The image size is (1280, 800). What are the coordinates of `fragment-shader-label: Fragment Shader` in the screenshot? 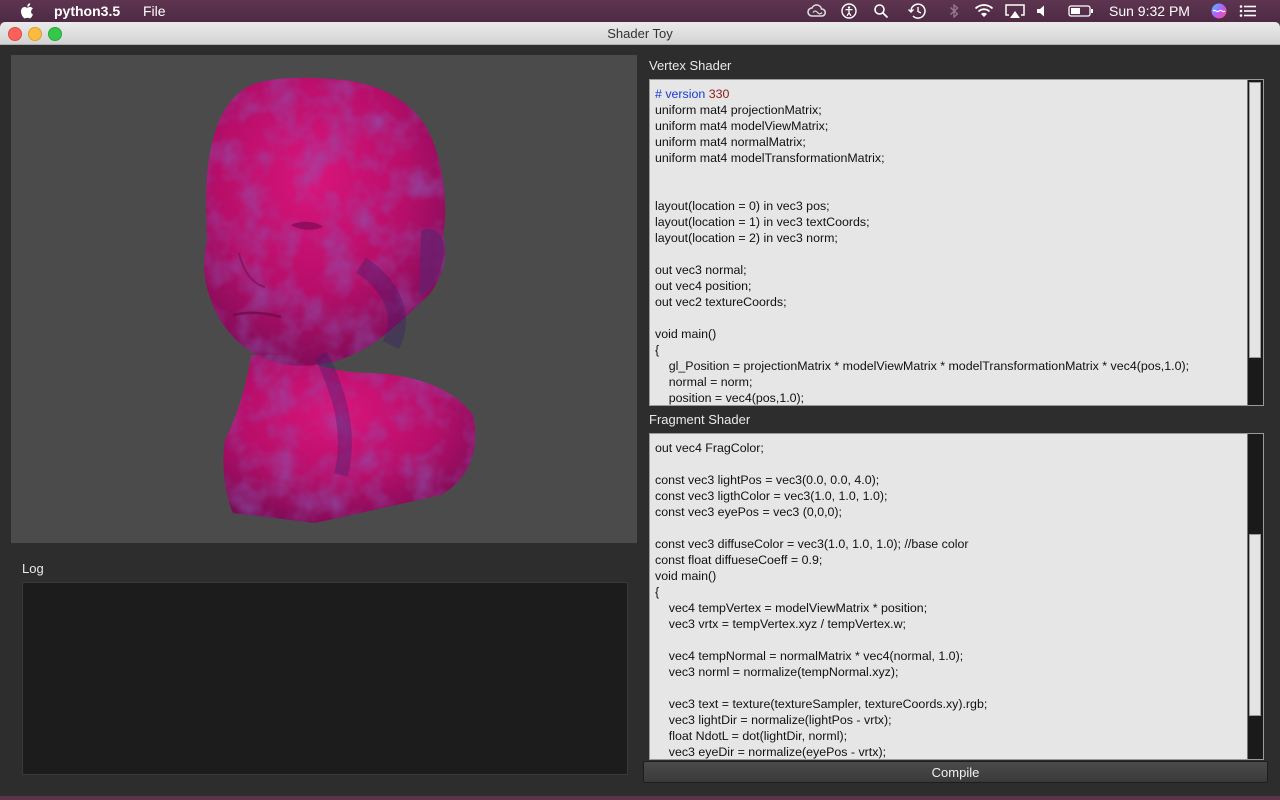 It's located at (700, 419).